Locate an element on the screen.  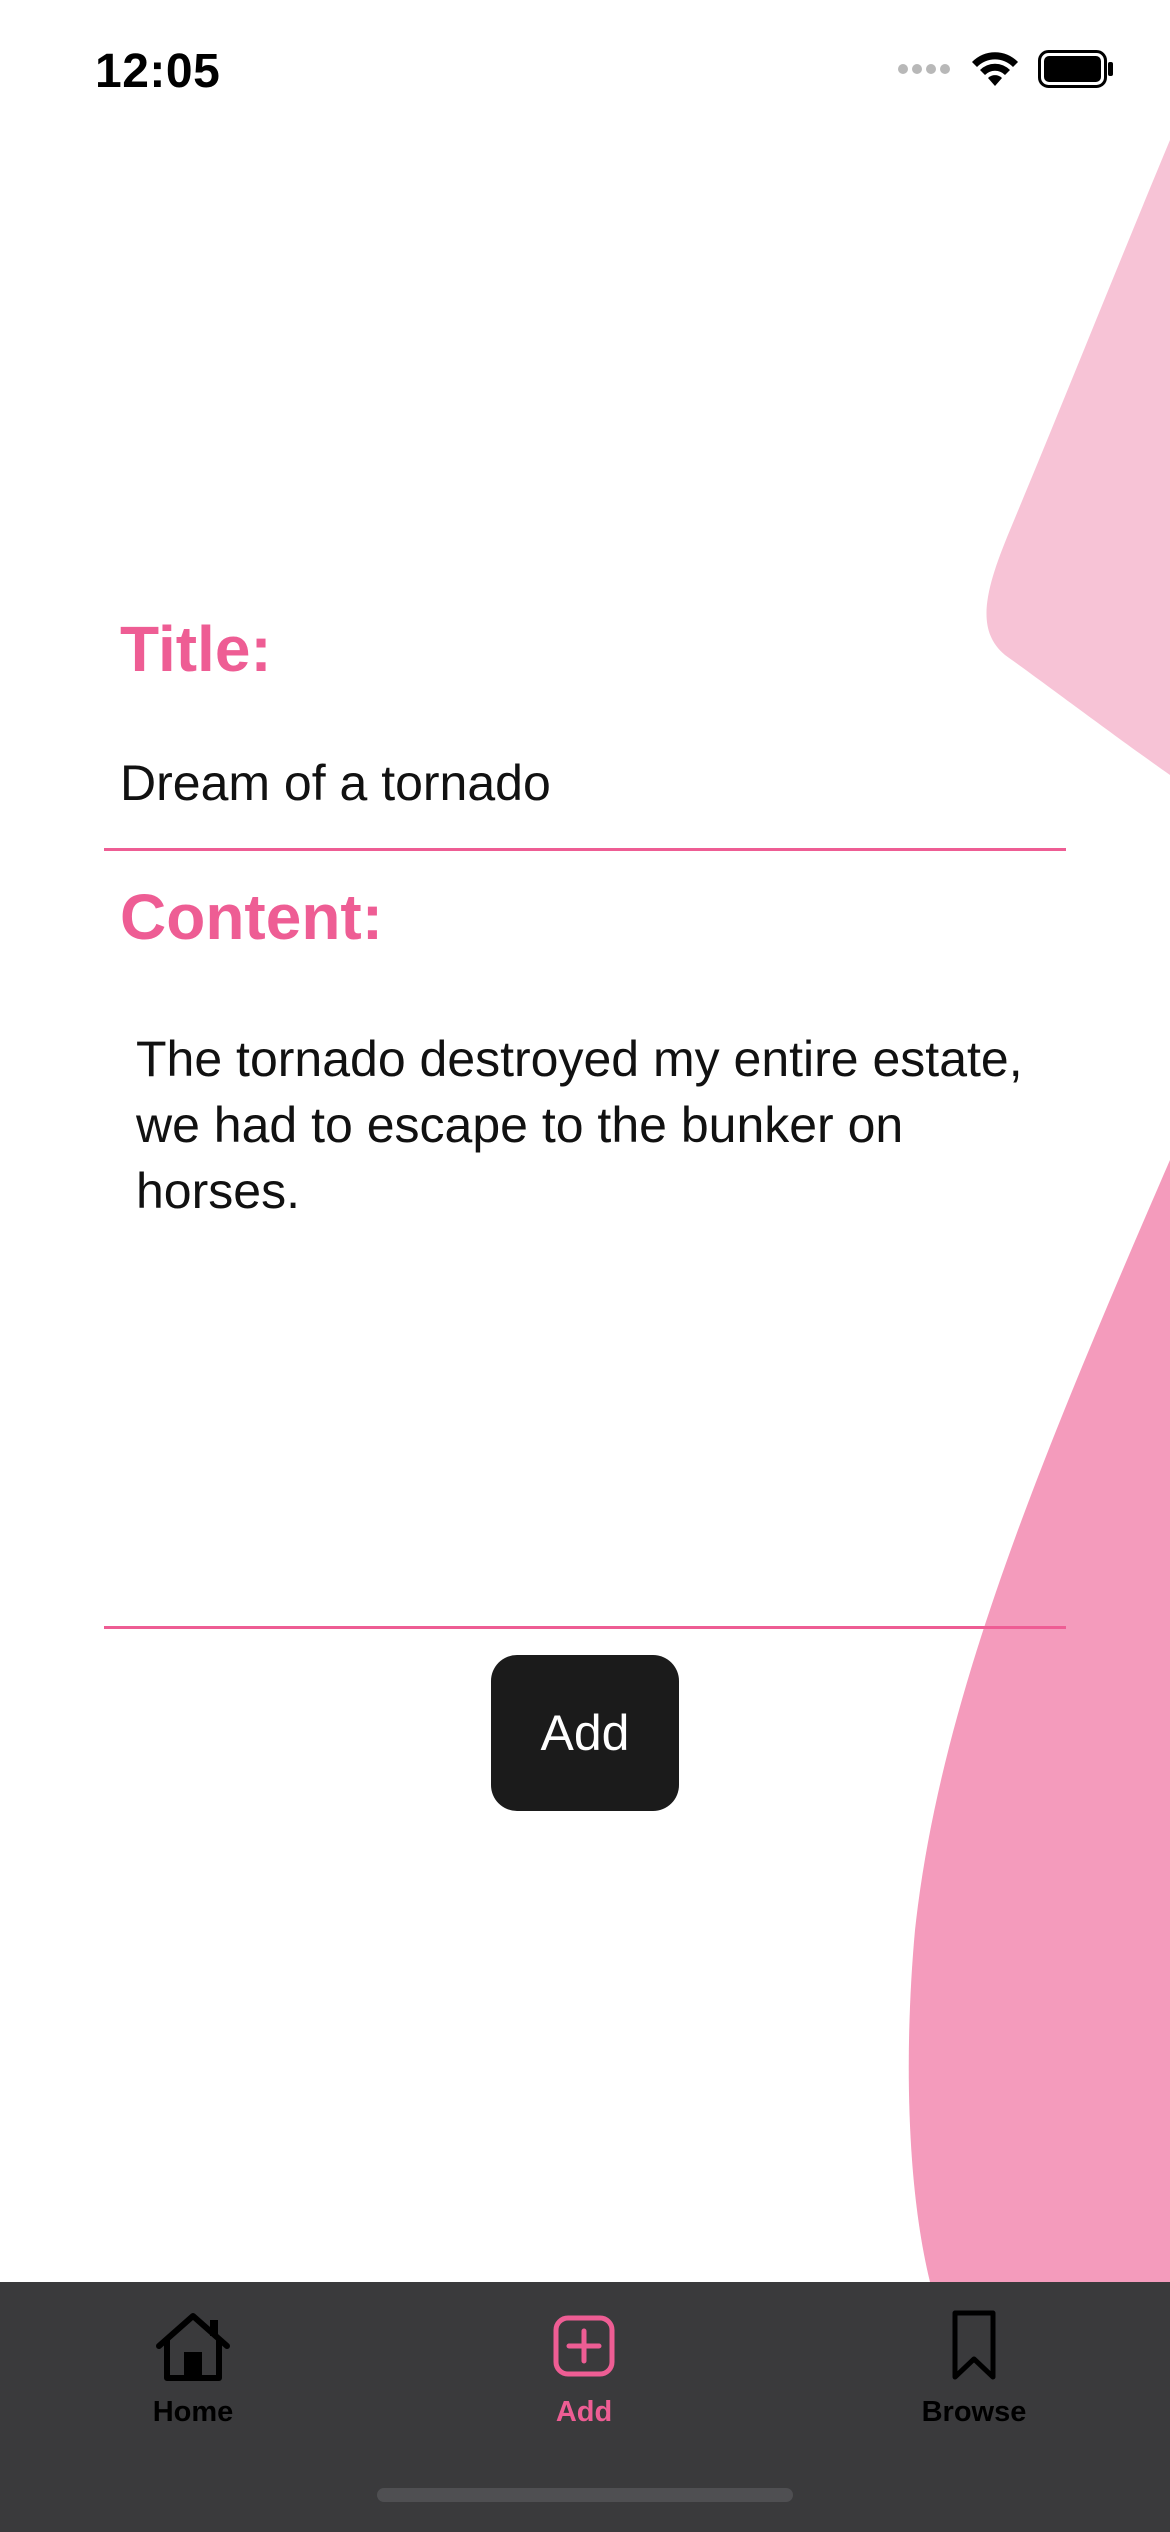
tab-home: Home is located at coordinates (193, 2373).